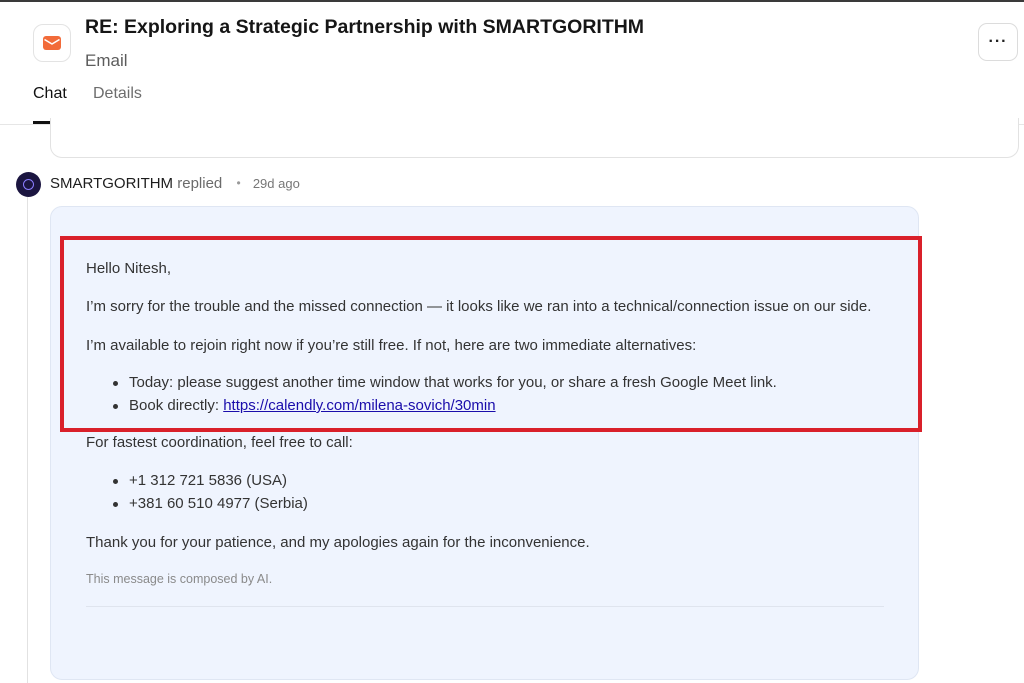 The height and width of the screenshot is (683, 1024). Describe the element at coordinates (129, 268) in the screenshot. I see `message-greeting: Hello Nitesh,` at that location.